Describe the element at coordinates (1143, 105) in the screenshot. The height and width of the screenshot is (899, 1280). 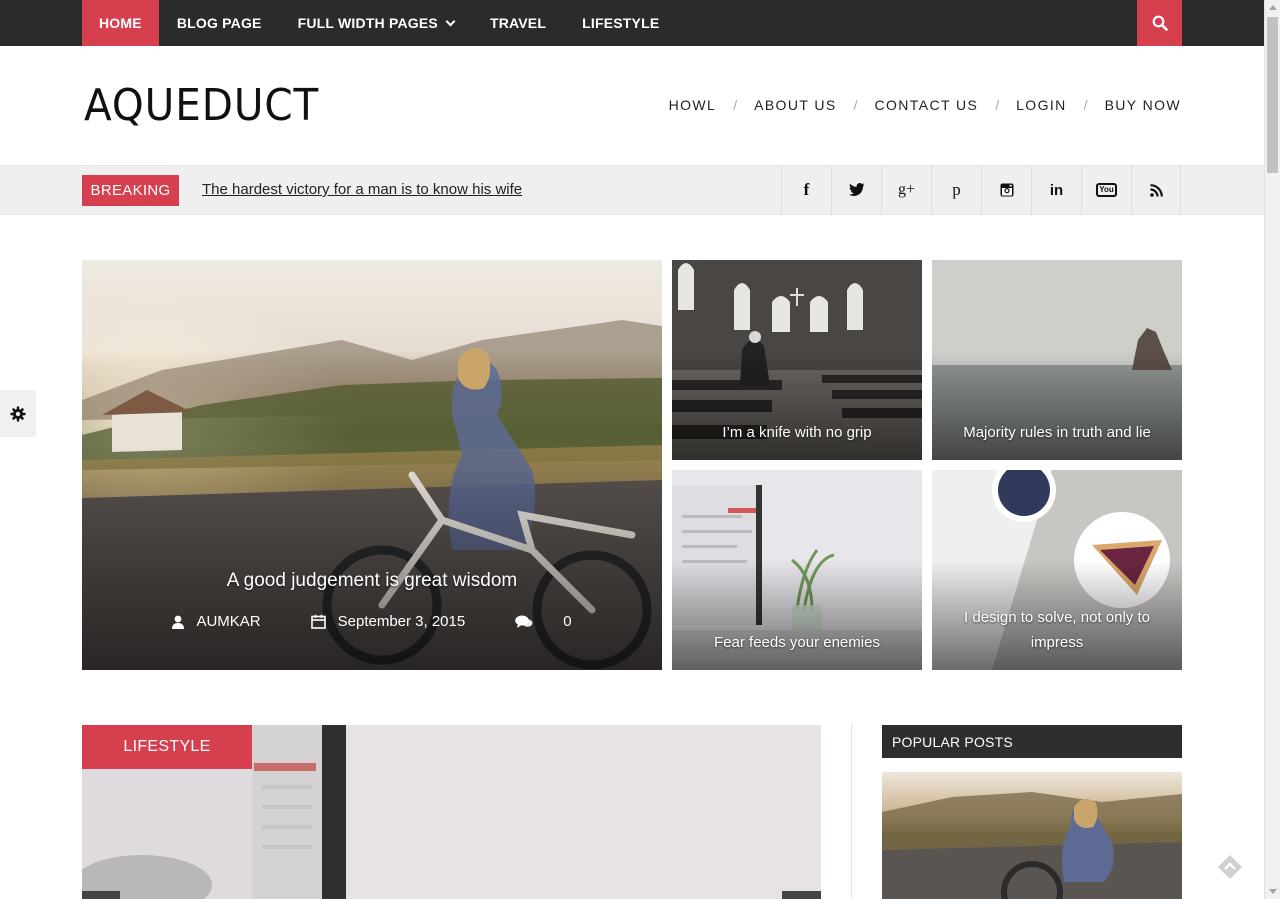
I see `main-nav-buy-now: BUY NOW` at that location.